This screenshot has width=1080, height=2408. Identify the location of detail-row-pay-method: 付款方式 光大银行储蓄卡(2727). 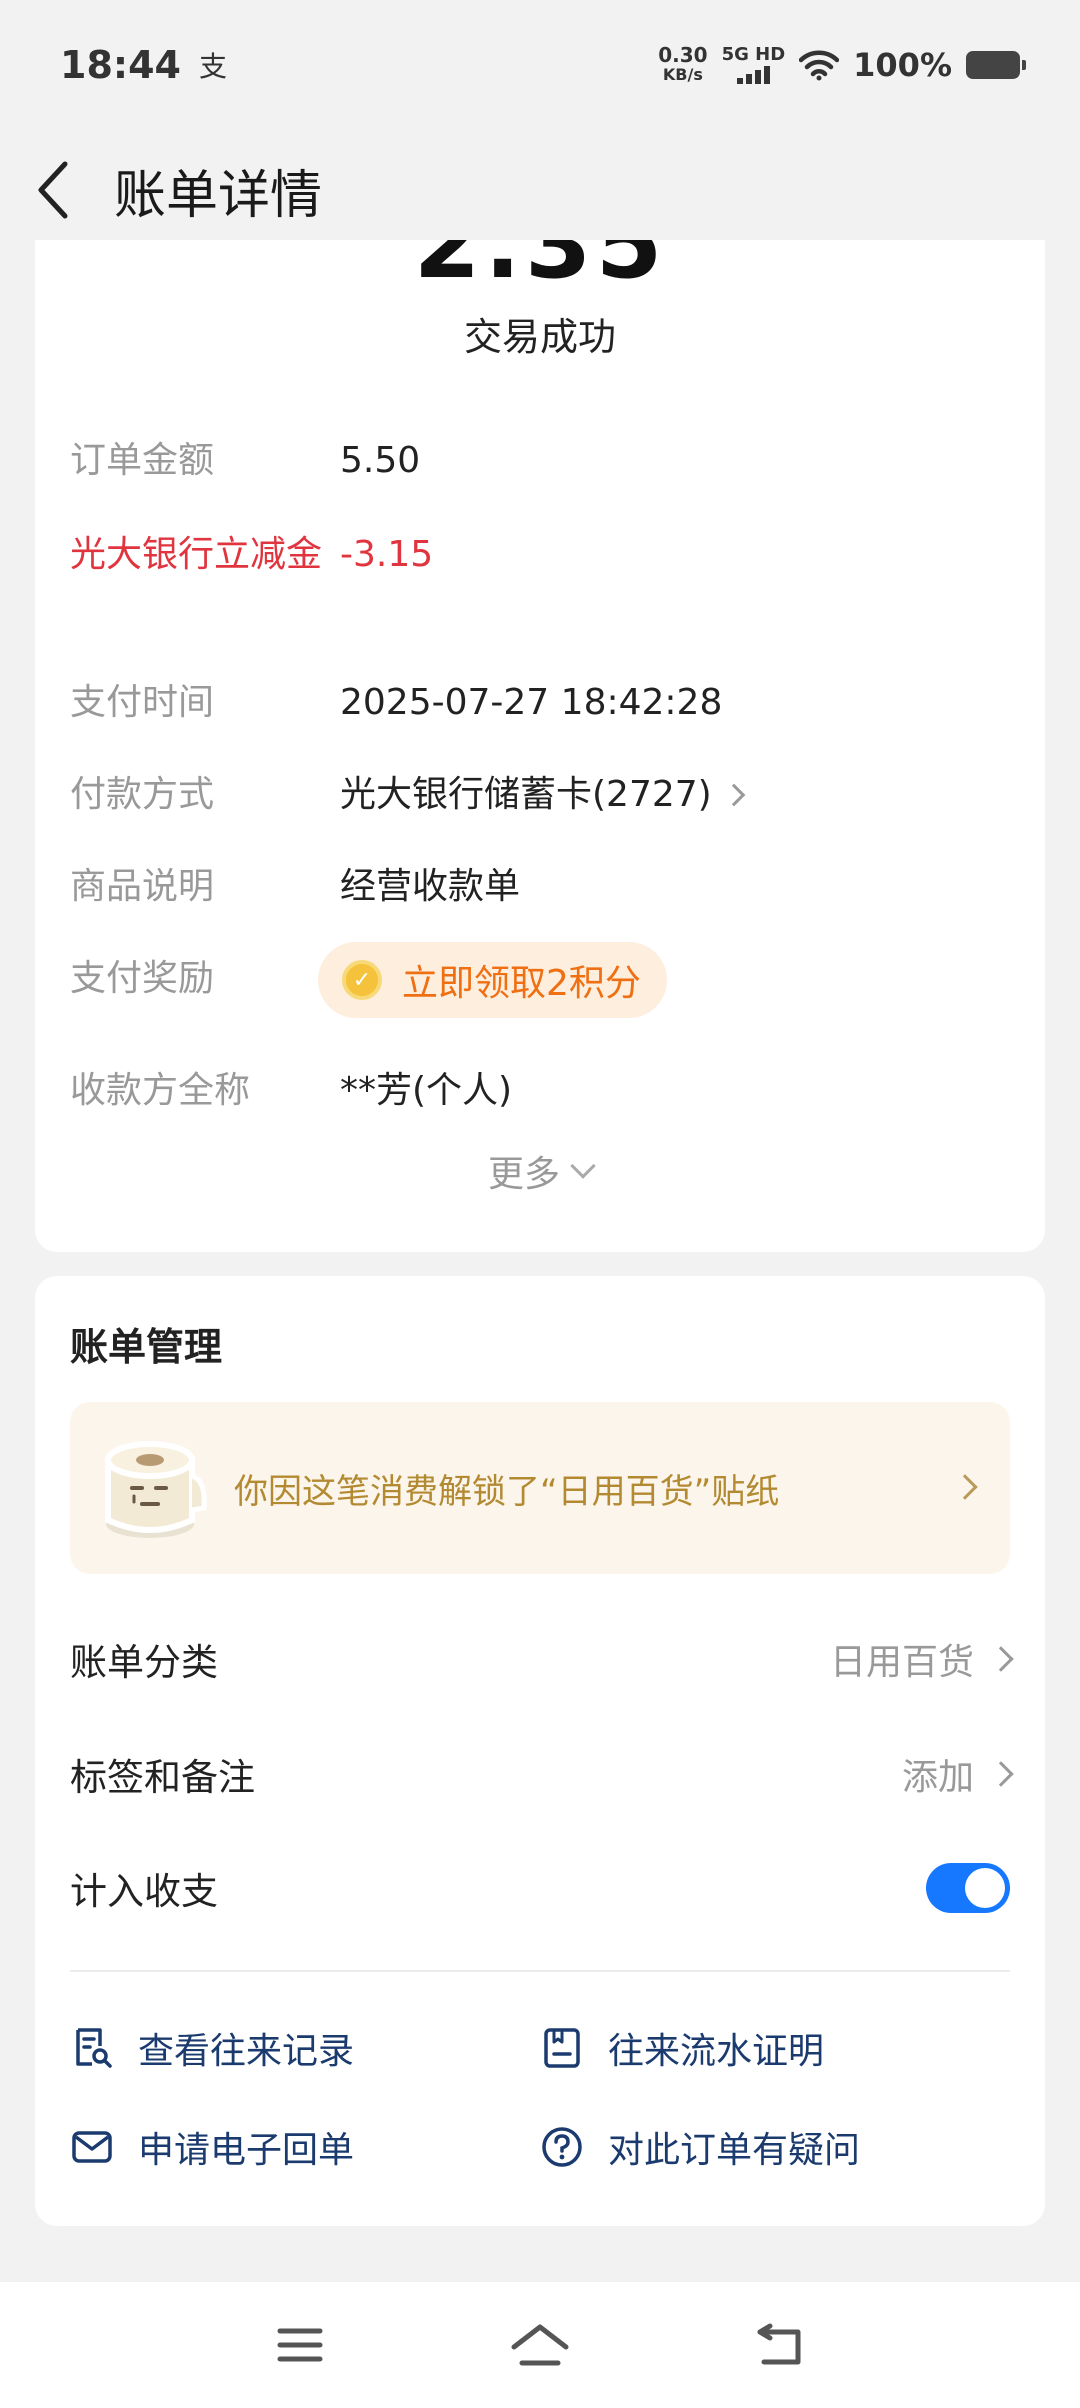
(540, 795).